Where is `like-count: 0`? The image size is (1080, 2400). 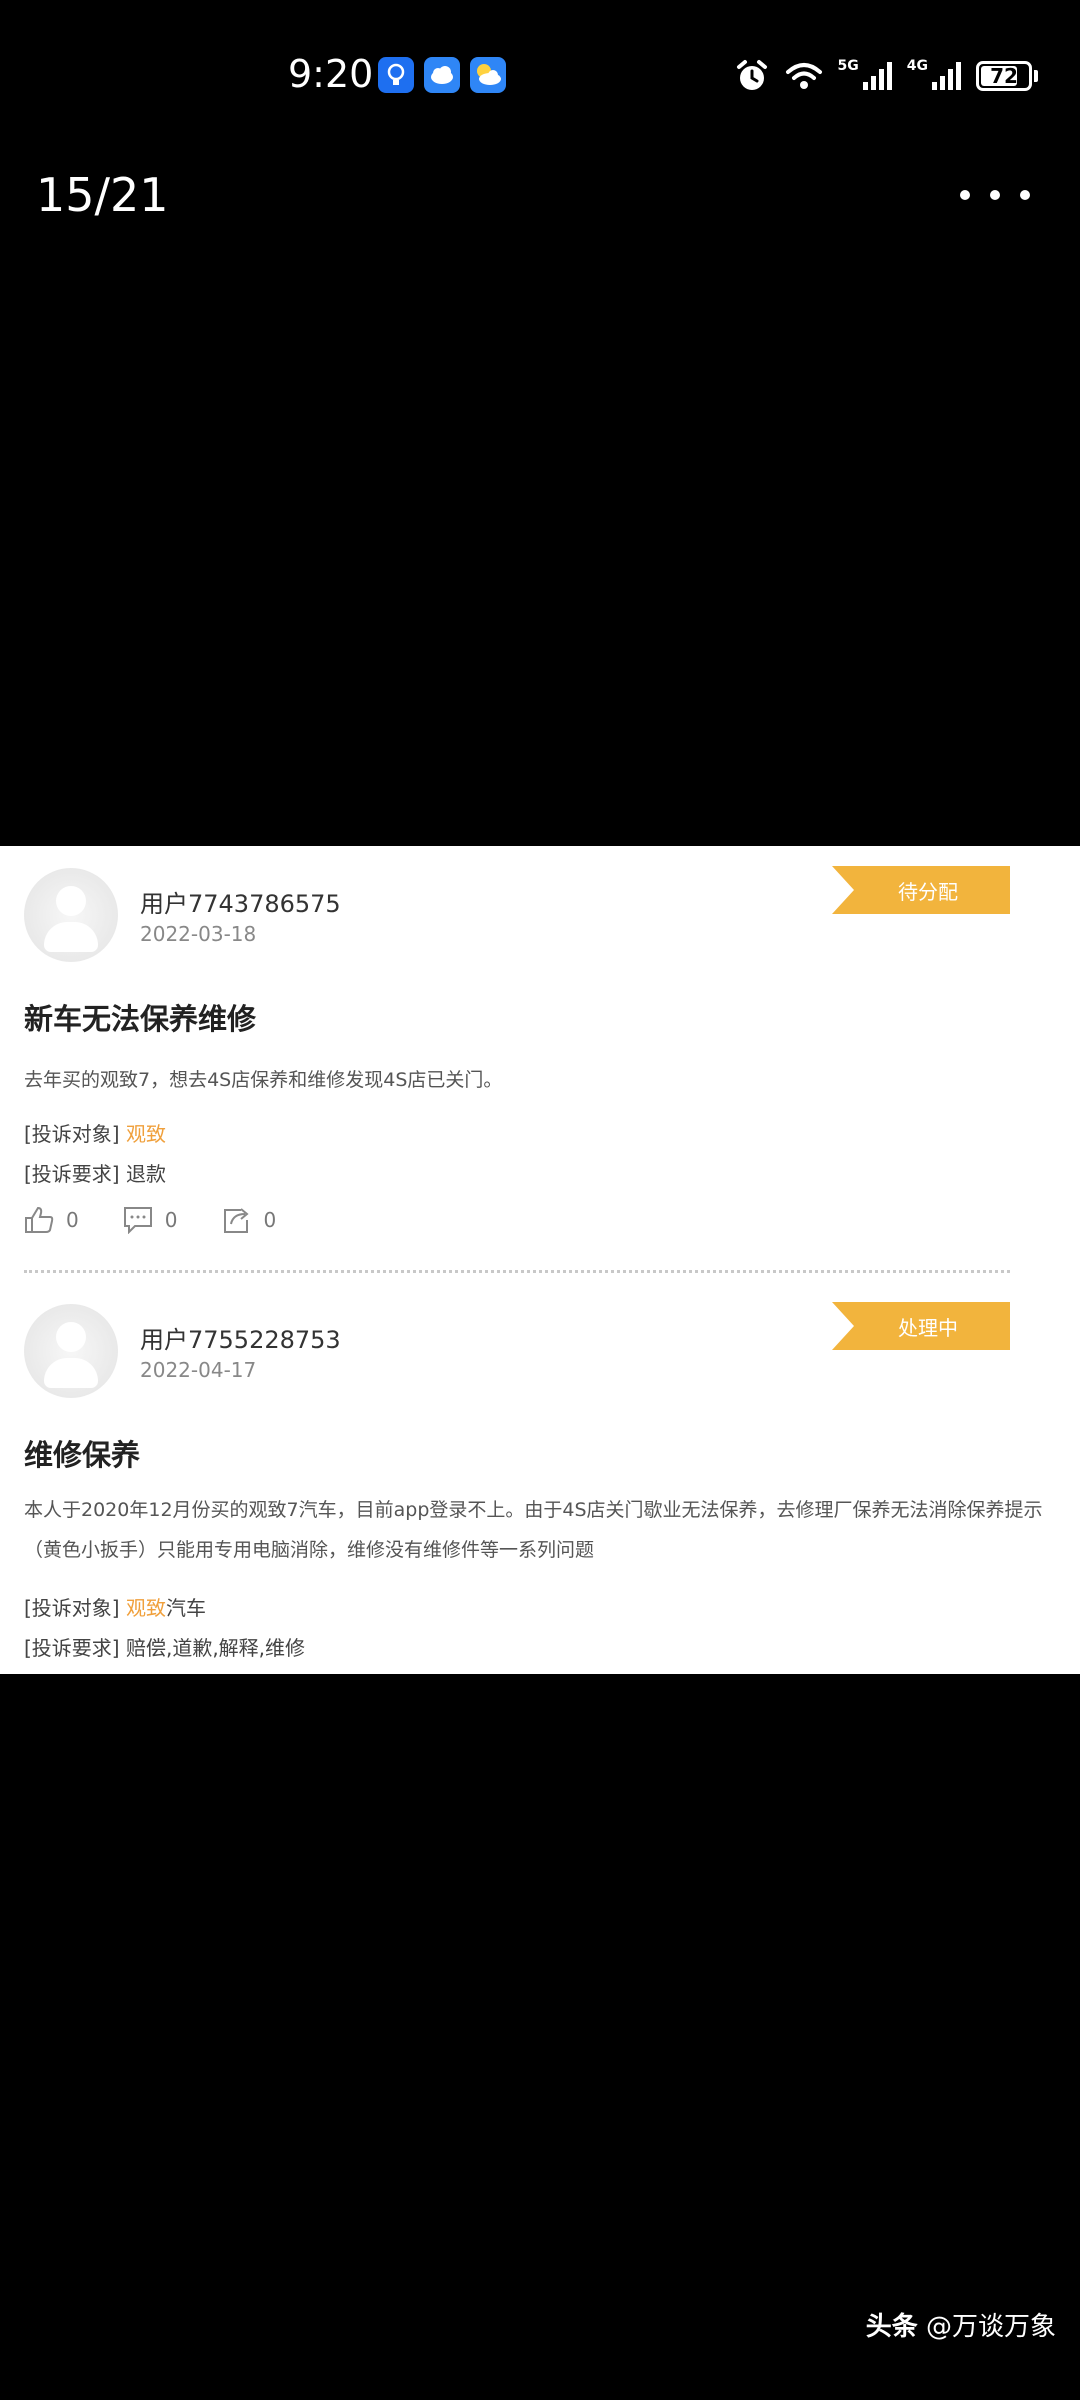 like-count: 0 is located at coordinates (72, 1220).